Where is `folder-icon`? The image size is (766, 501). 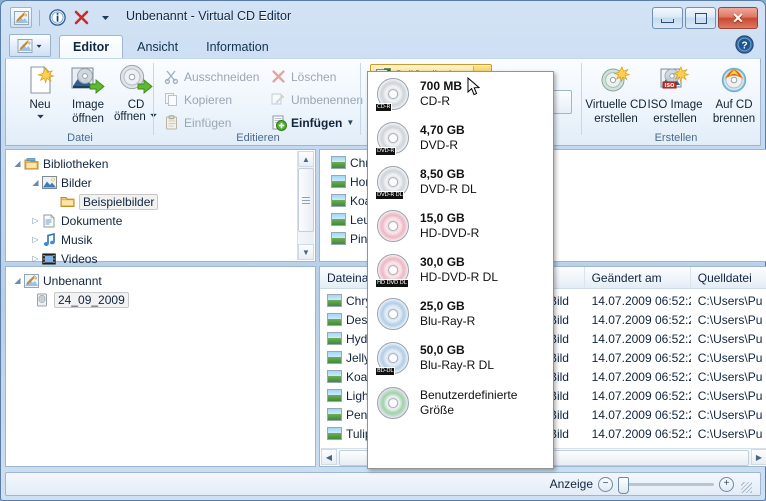 folder-icon is located at coordinates (67, 202).